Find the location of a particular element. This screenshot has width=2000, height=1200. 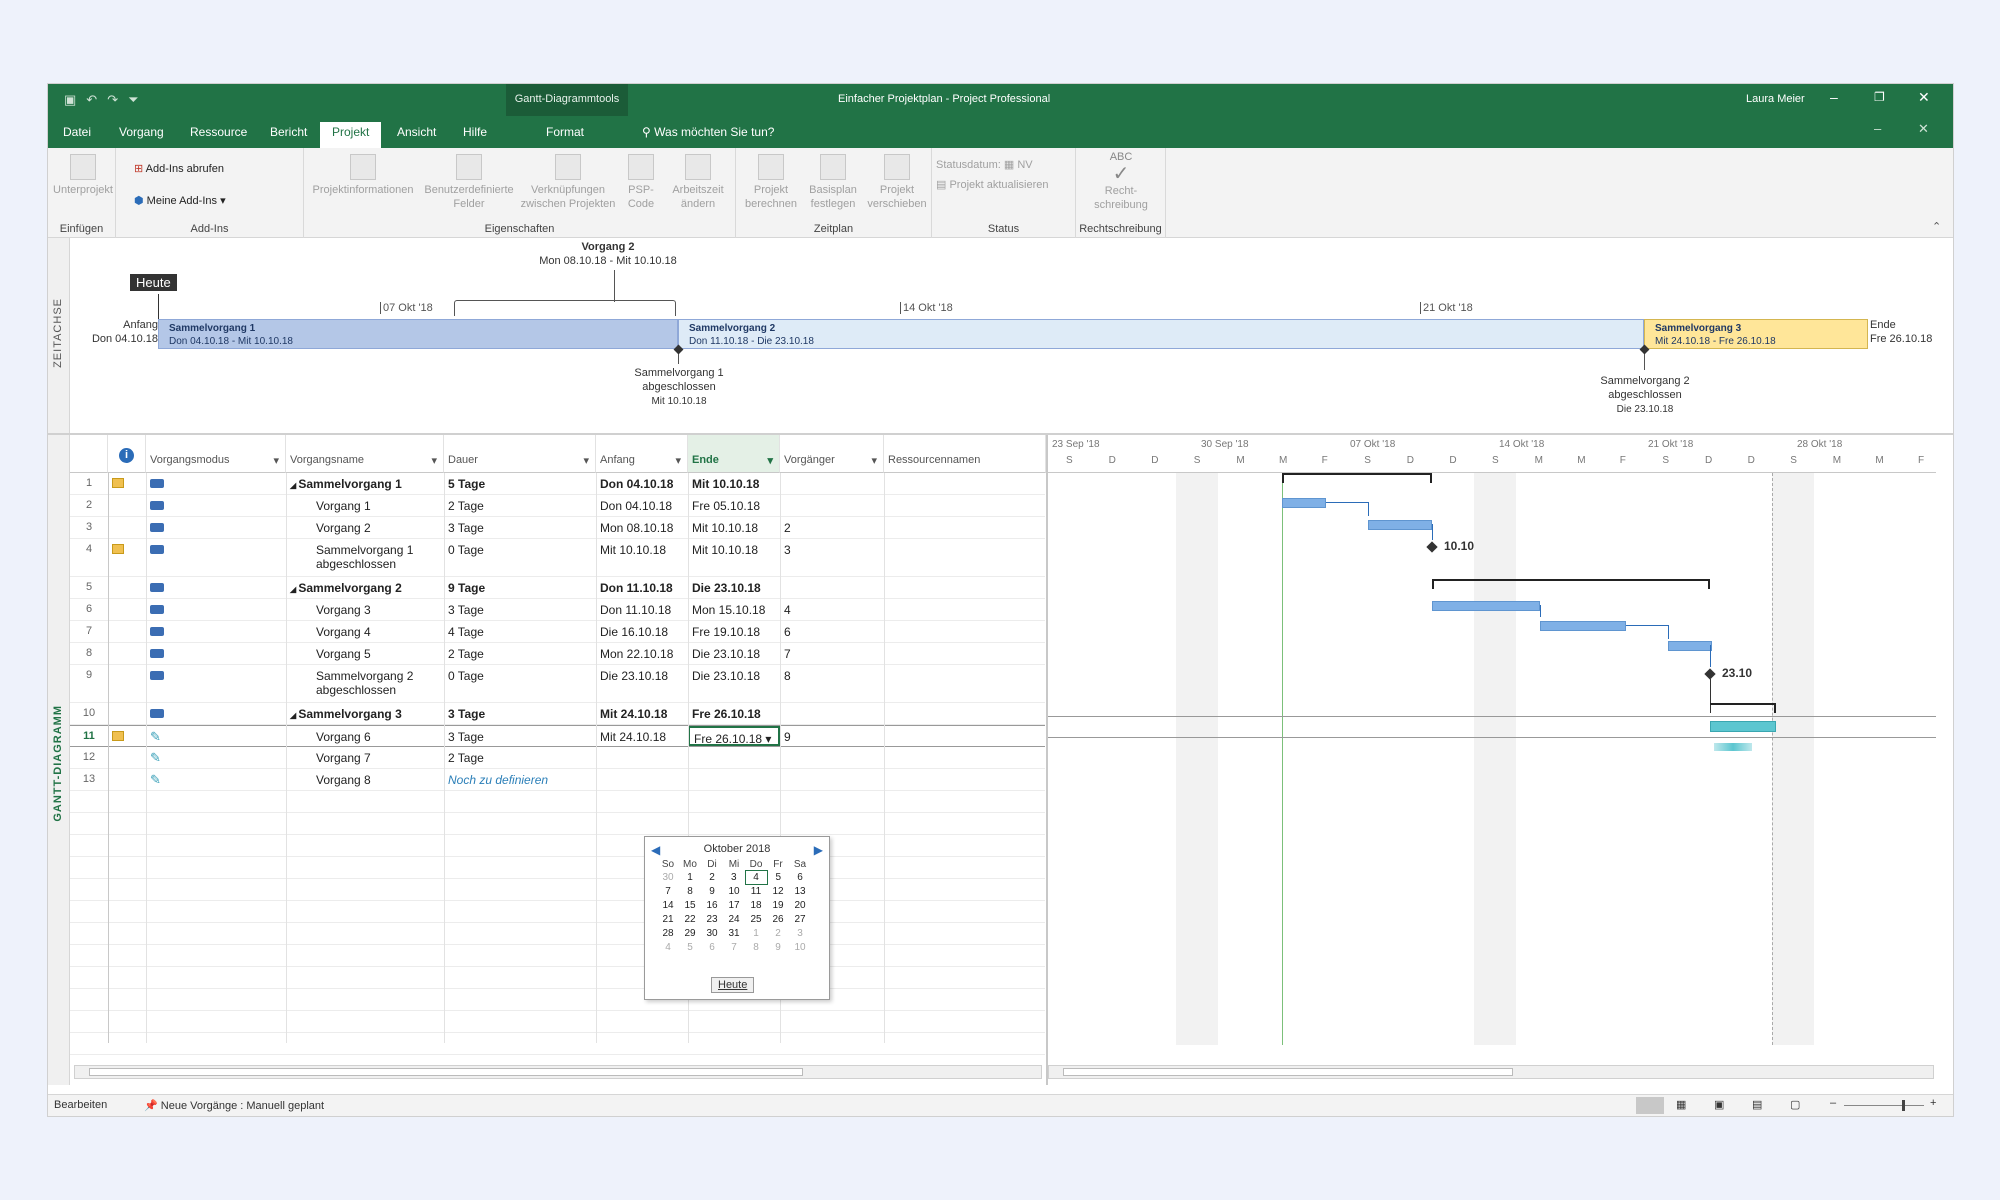

tab-bericht: Bericht is located at coordinates (288, 132).